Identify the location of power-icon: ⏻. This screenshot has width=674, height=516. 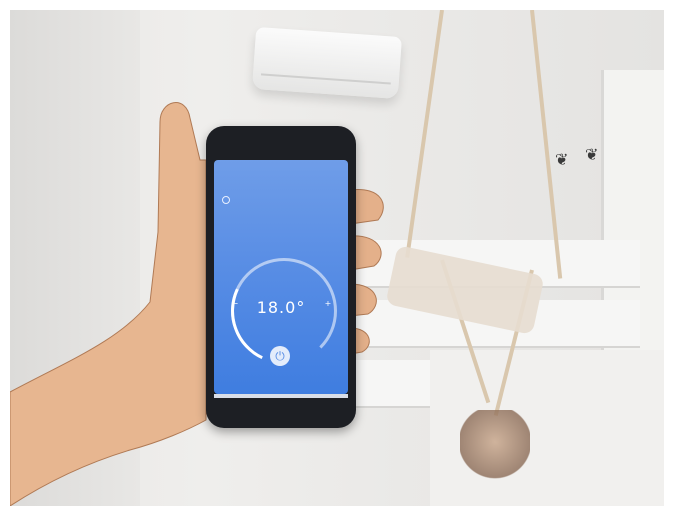
(280, 356).